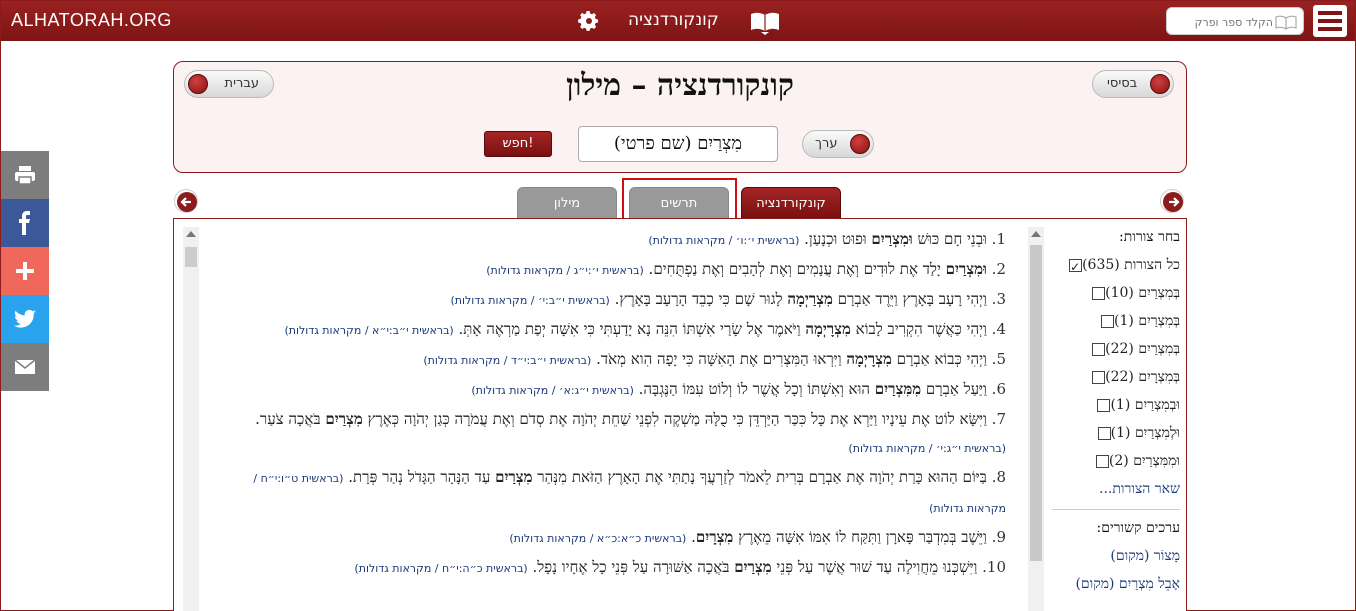 This screenshot has width=1356, height=611. Describe the element at coordinates (1116, 584) in the screenshot. I see `related-entry-link: אָבֵל מִצְרַיִם (מקום)` at that location.